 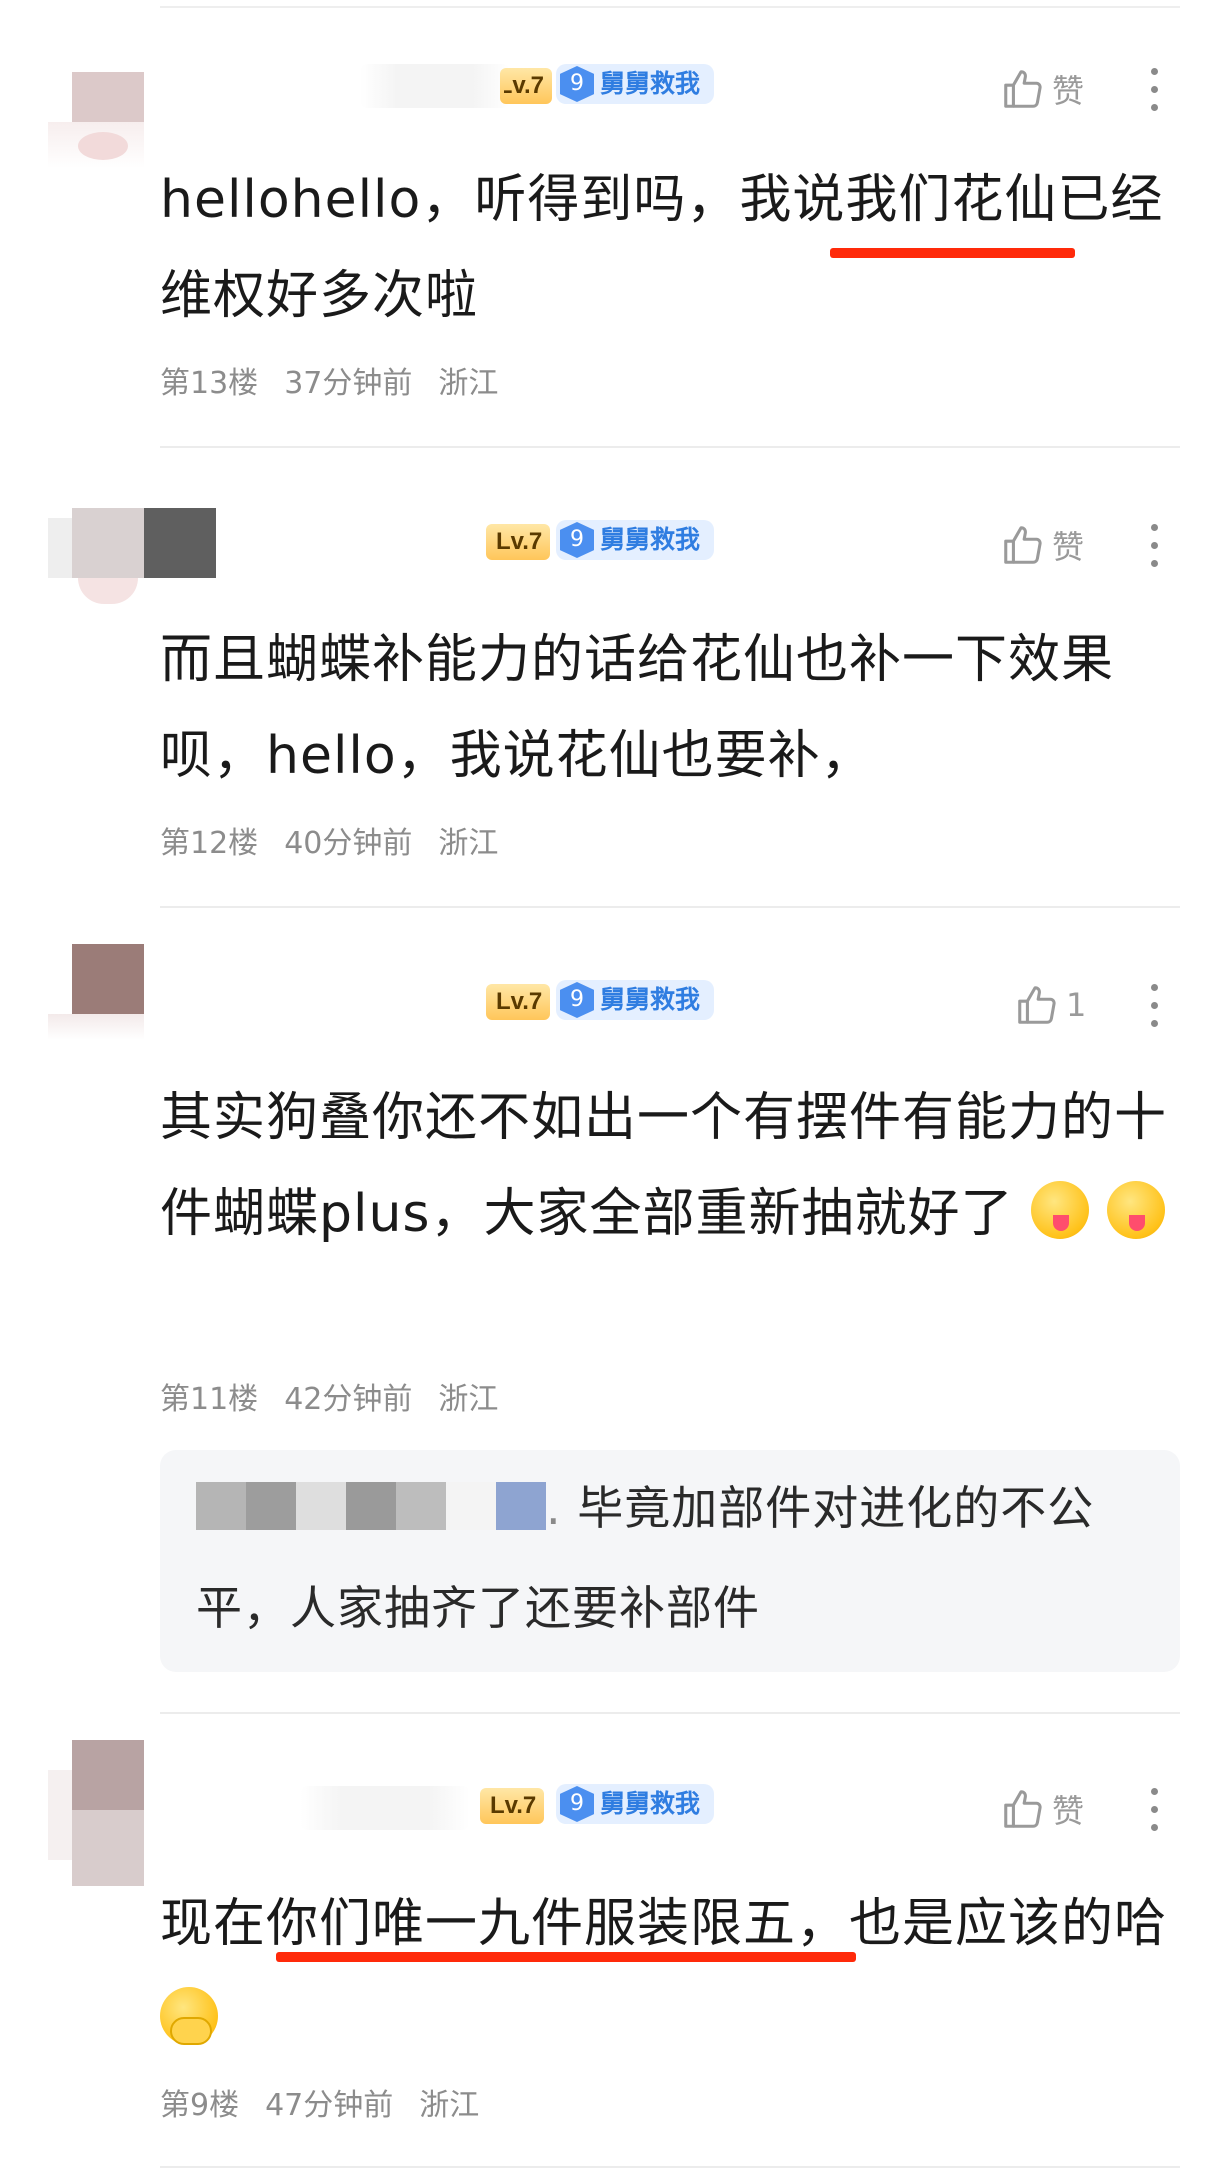 I want to click on like-count: 1, so click(x=1076, y=1005).